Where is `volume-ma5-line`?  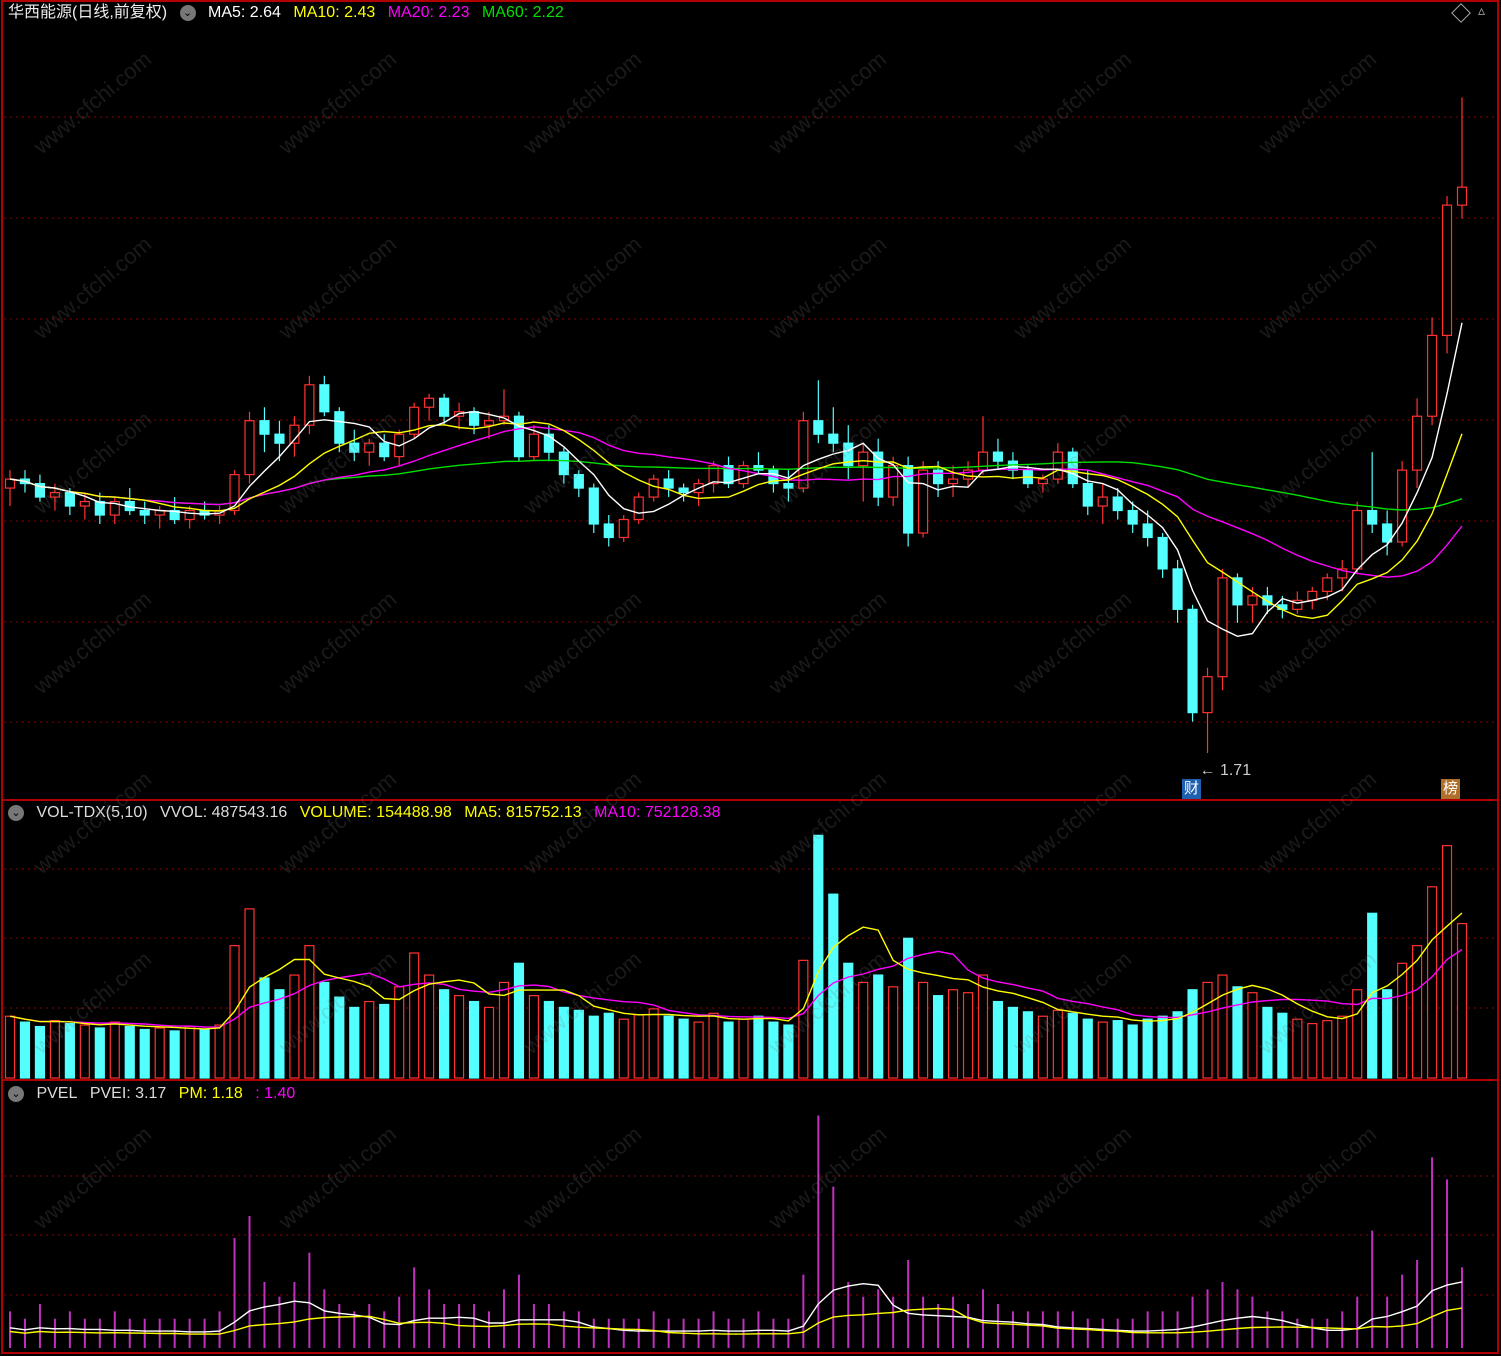 volume-ma5-line is located at coordinates (736, 971).